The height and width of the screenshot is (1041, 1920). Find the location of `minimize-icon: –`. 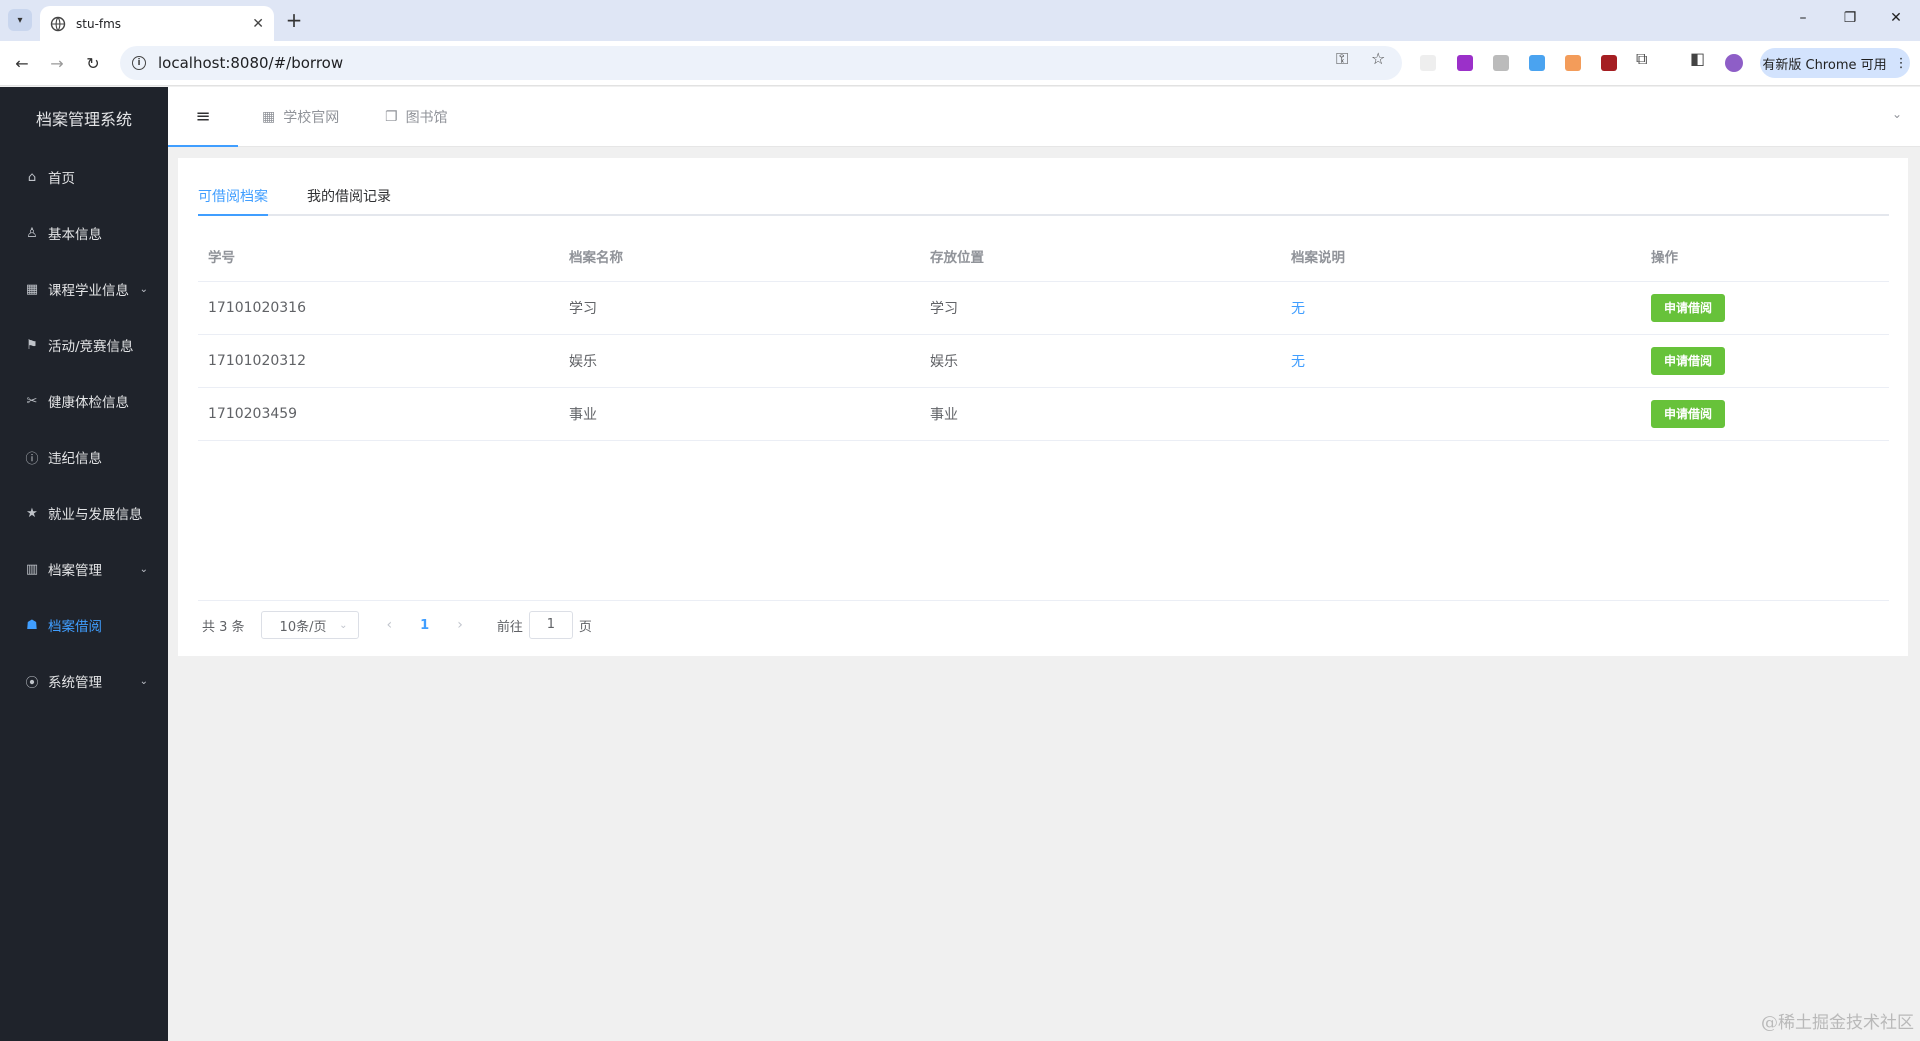

minimize-icon: – is located at coordinates (1803, 18).